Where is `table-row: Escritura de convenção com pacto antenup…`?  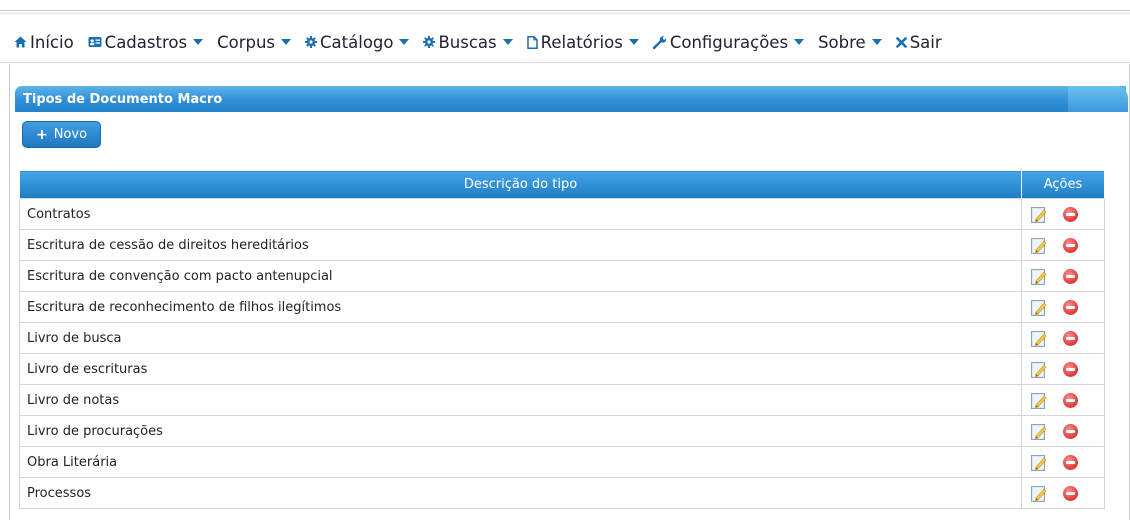
table-row: Escritura de convenção com pacto antenup… is located at coordinates (562, 276).